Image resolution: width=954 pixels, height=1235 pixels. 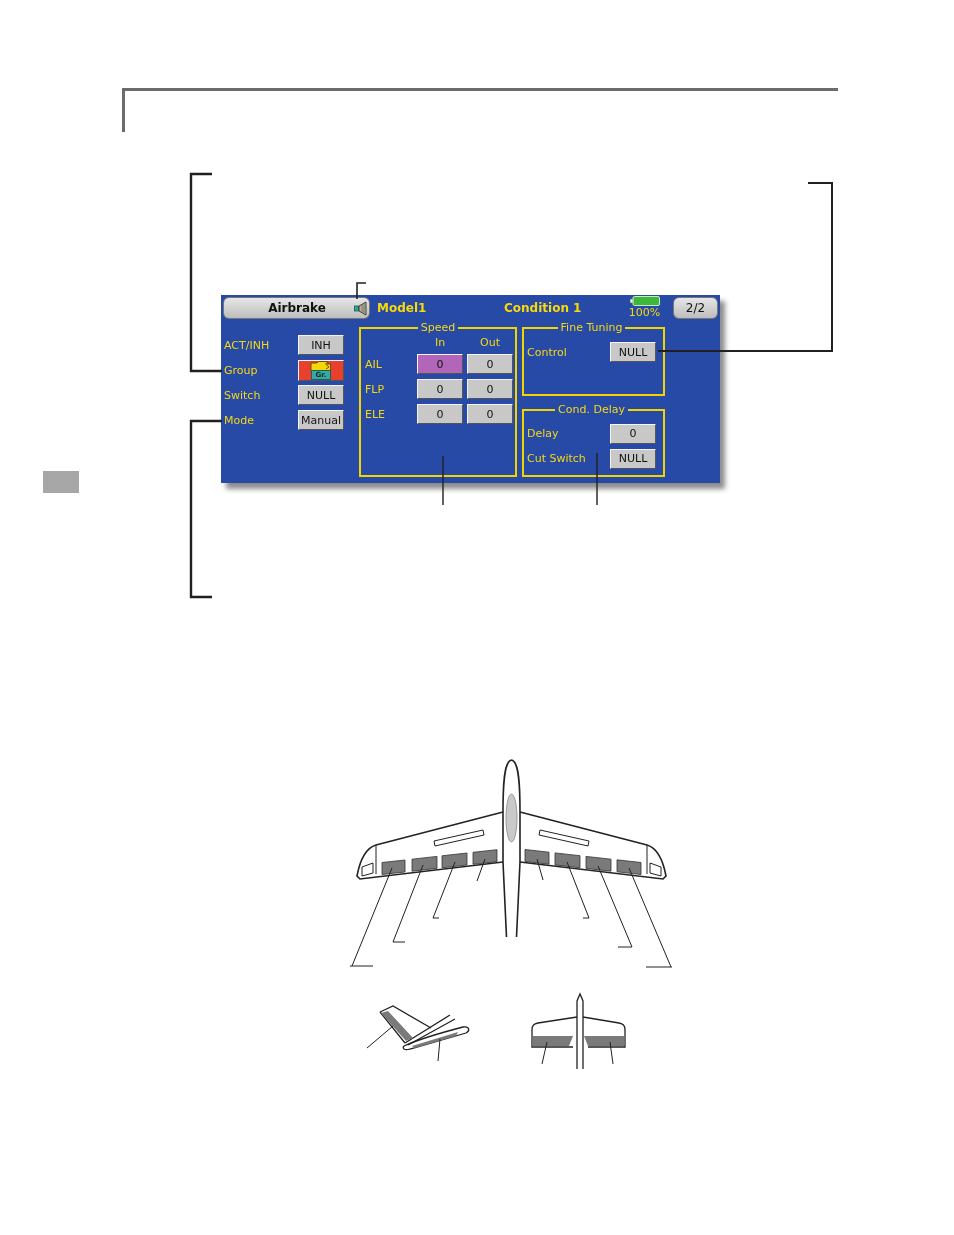 I want to click on page-button: 2/2, so click(x=695, y=308).